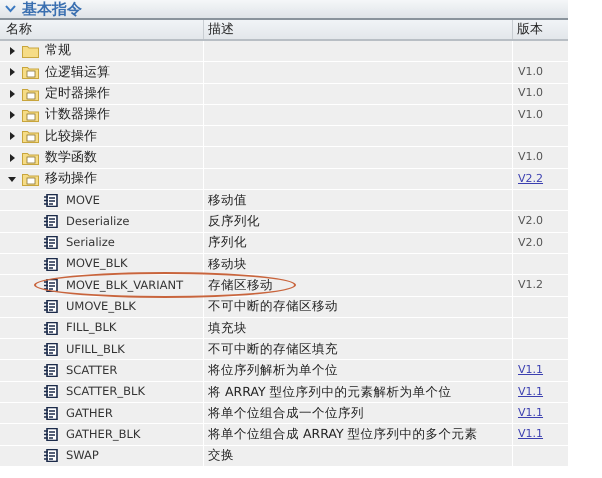 The width and height of the screenshot is (602, 478). Describe the element at coordinates (83, 200) in the screenshot. I see `instruction-name: MOVE` at that location.